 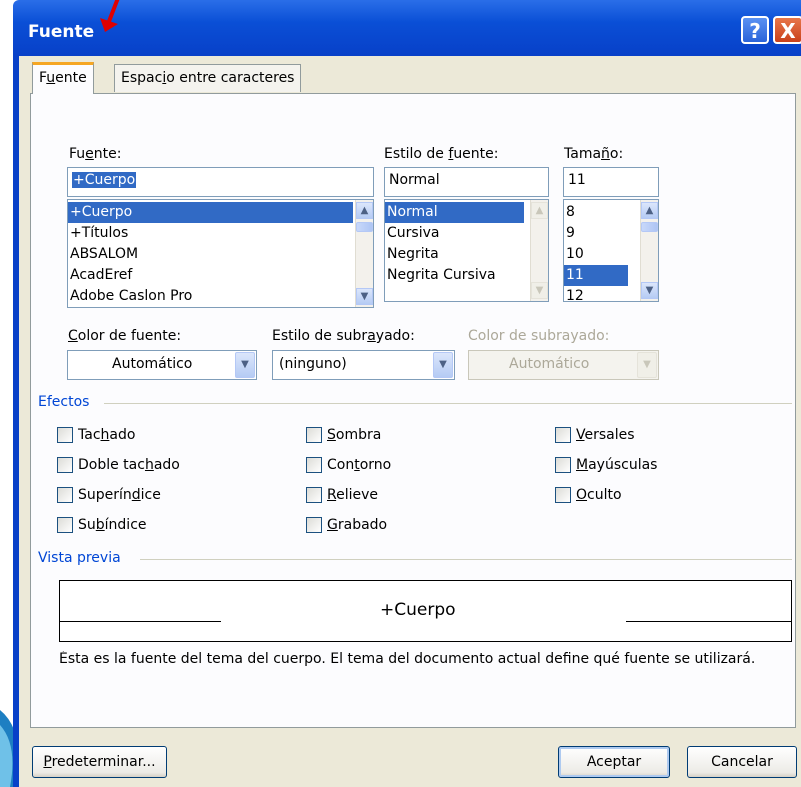 What do you see at coordinates (67, 402) in the screenshot?
I see `effects-group-title: Efectos` at bounding box center [67, 402].